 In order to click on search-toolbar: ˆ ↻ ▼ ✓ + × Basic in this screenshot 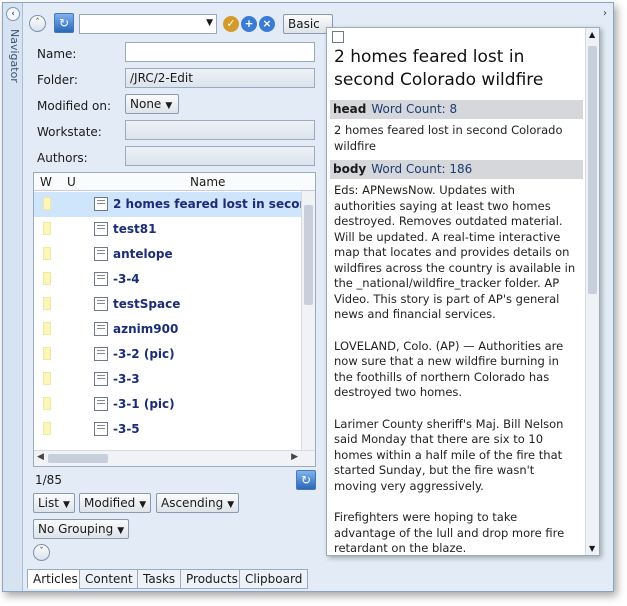, I will do `click(189, 25)`.